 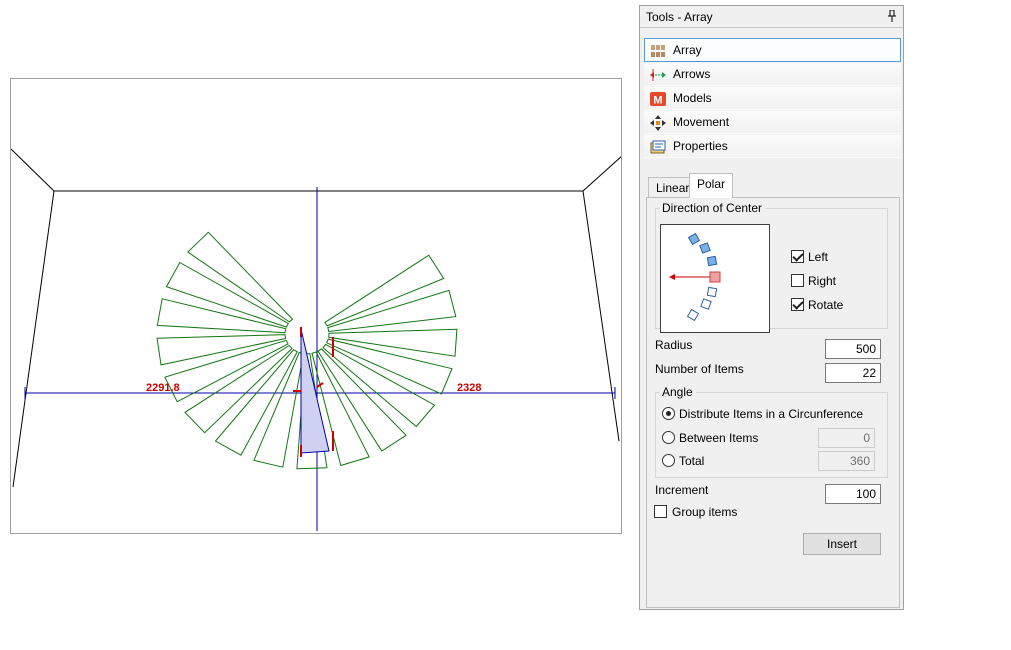 I want to click on rotate-label: Rotate, so click(x=826, y=305).